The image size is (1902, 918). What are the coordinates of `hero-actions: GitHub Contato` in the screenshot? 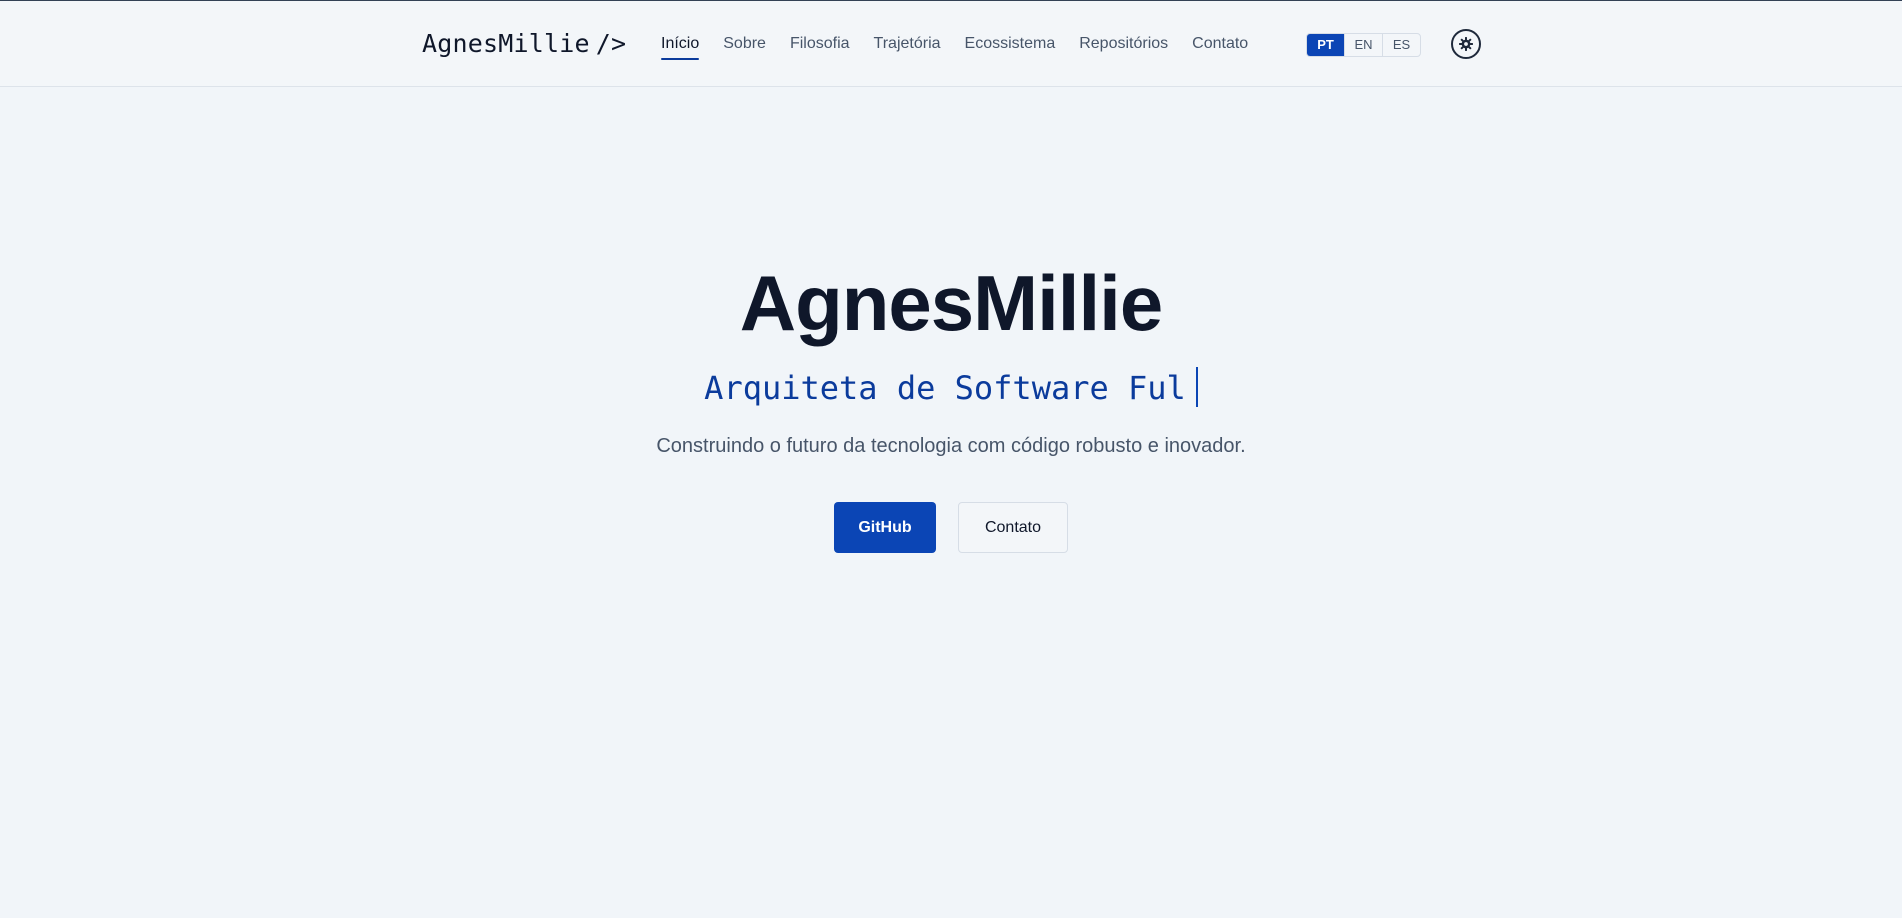 It's located at (951, 527).